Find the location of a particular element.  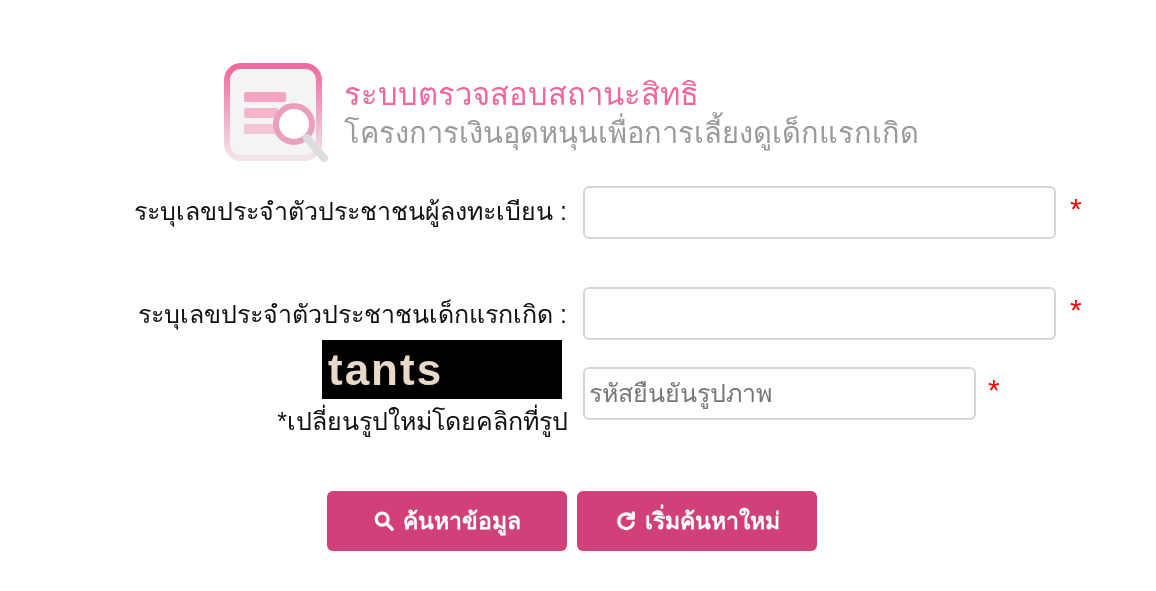

search-button: ค้นหาข้อมูล is located at coordinates (447, 521).